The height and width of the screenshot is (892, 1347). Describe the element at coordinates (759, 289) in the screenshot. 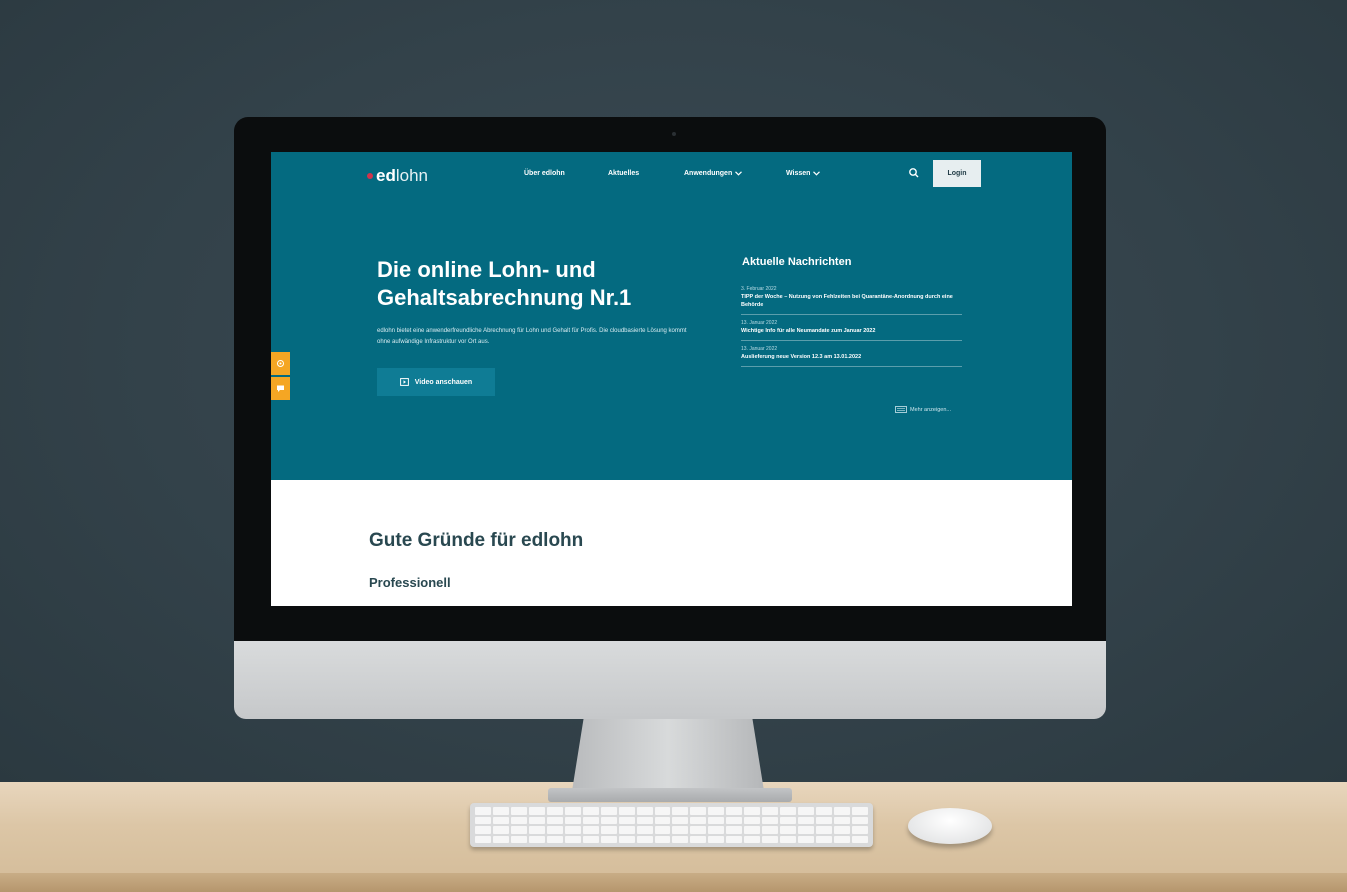

I see `news-date: 3. Februar 2022` at that location.